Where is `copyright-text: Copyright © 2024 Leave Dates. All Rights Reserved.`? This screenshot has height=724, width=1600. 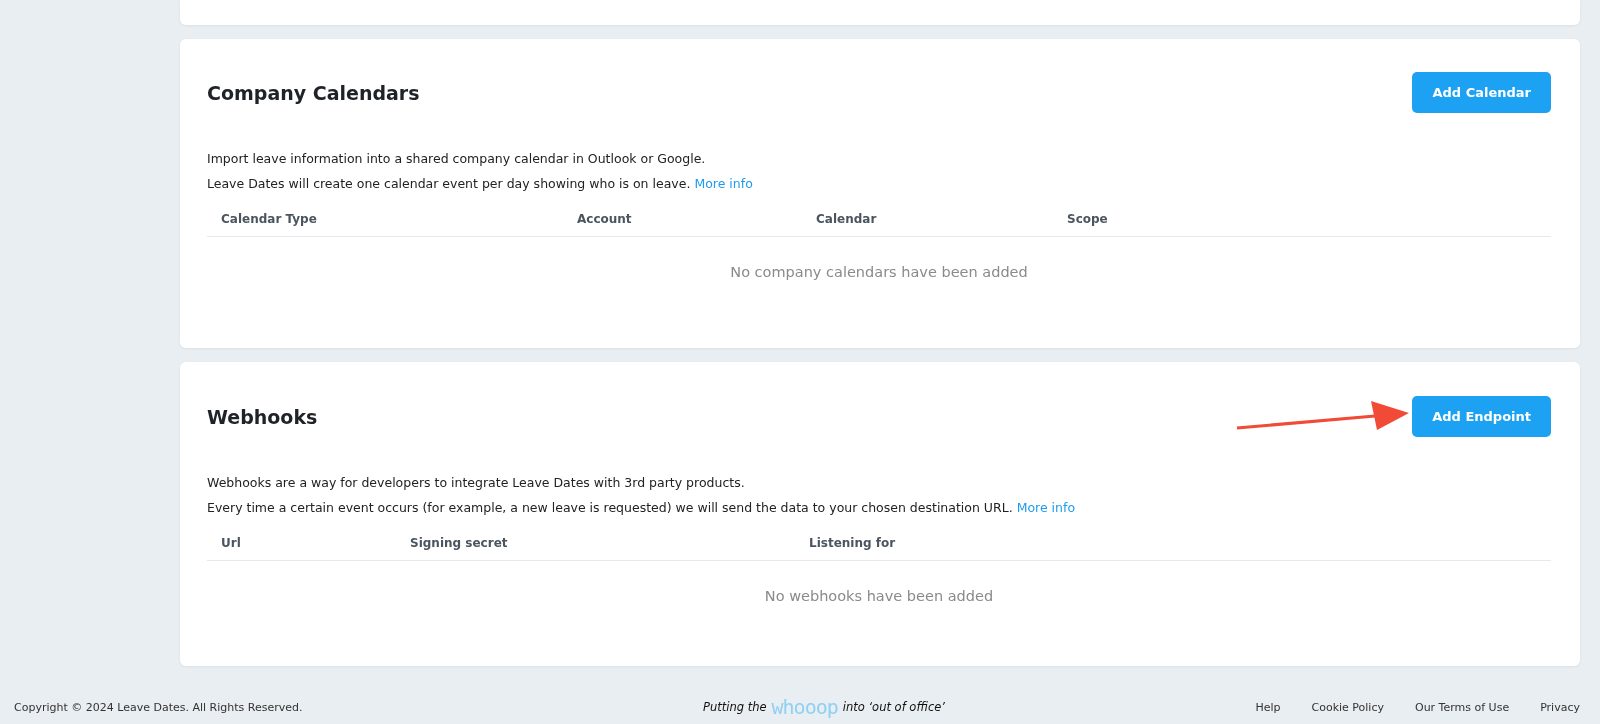 copyright-text: Copyright © 2024 Leave Dates. All Rights Reserved. is located at coordinates (158, 707).